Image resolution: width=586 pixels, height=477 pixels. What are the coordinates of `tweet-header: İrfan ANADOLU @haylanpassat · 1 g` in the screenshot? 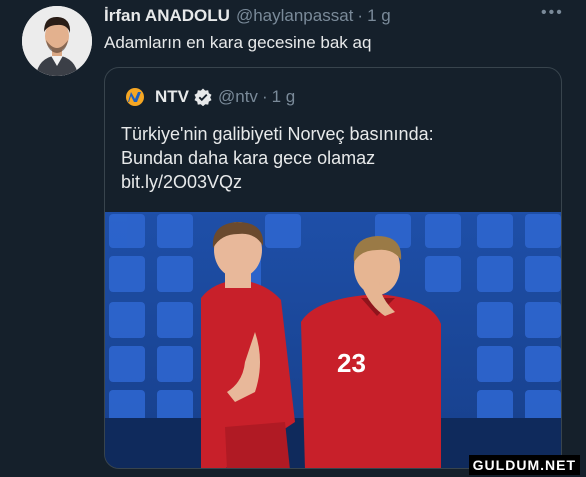 It's located at (247, 16).